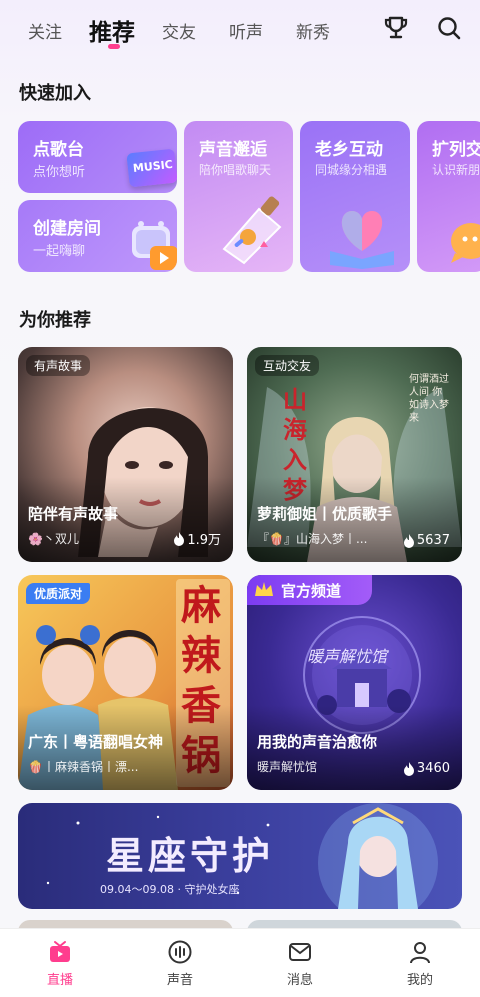 This screenshot has height=997, width=480. I want to click on room-title: 陪伴有声故事, so click(73, 514).